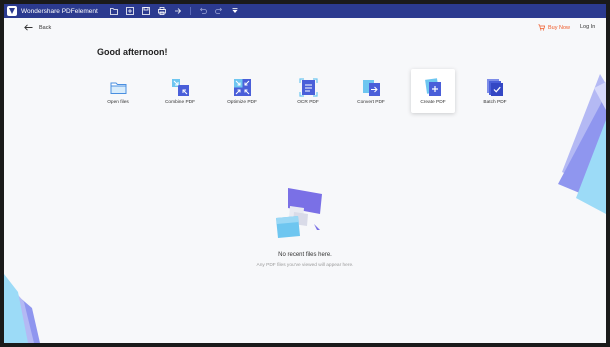 Image resolution: width=610 pixels, height=347 pixels. What do you see at coordinates (308, 102) in the screenshot?
I see `tool-label: OCR PDF` at bounding box center [308, 102].